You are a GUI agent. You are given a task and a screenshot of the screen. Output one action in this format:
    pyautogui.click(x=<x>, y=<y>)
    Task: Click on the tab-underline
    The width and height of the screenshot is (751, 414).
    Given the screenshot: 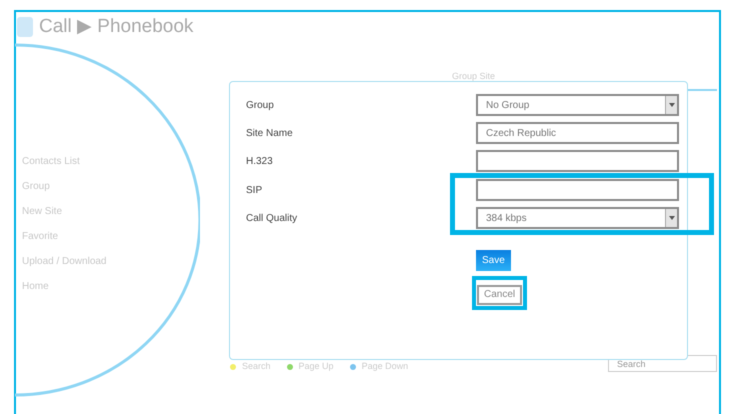 What is the action you would take?
    pyautogui.click(x=701, y=90)
    